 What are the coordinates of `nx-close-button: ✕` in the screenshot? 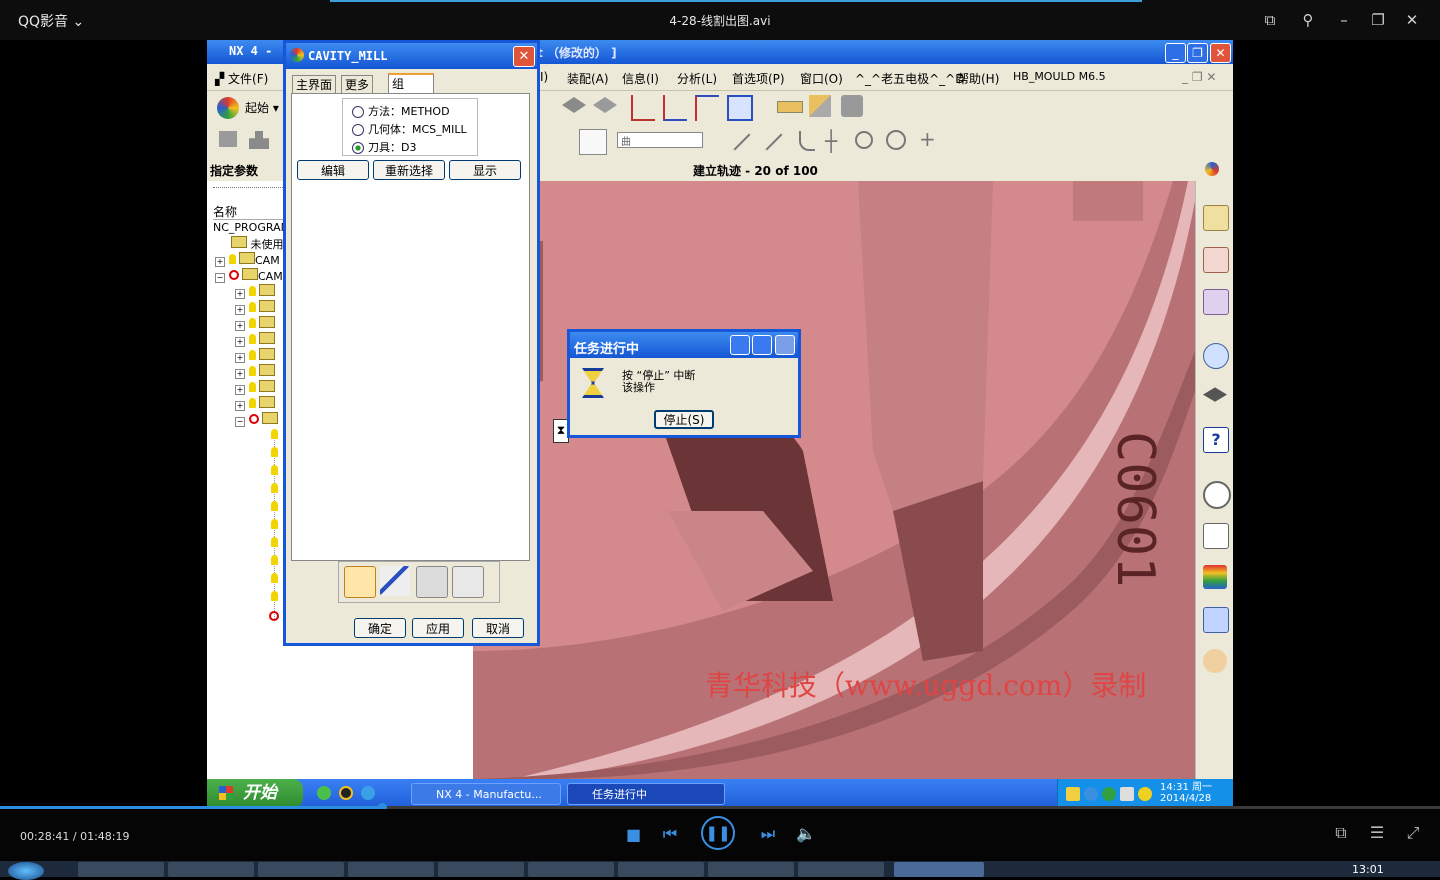 It's located at (1220, 53).